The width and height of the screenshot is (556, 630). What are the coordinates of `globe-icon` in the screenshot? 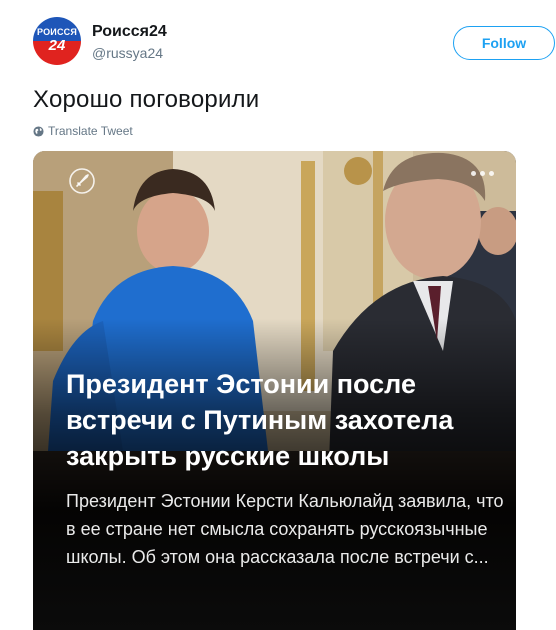 It's located at (38, 131).